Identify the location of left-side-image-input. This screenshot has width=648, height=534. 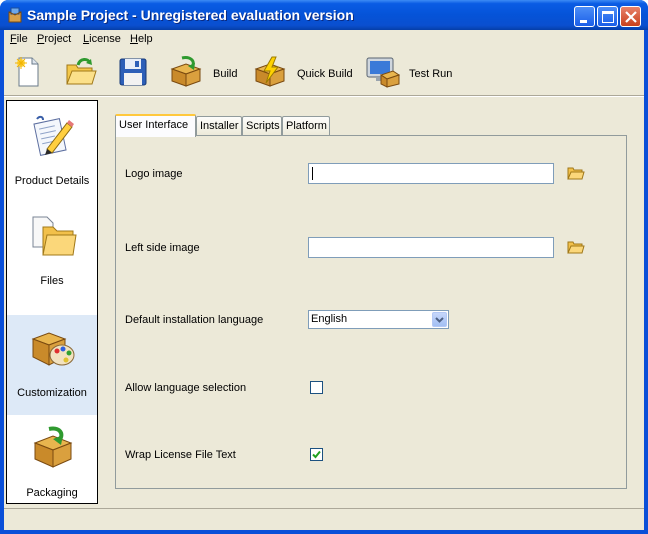
(431, 247).